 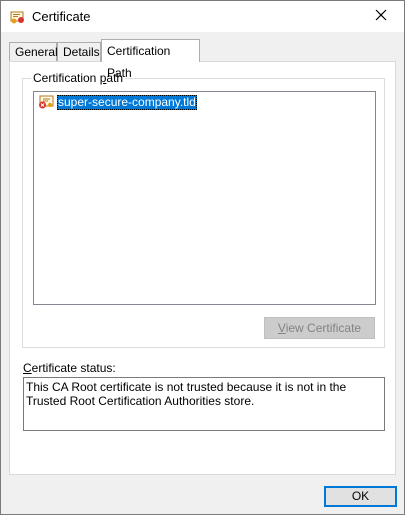 I want to click on certificate-status-label: Certificate status:, so click(x=69, y=368).